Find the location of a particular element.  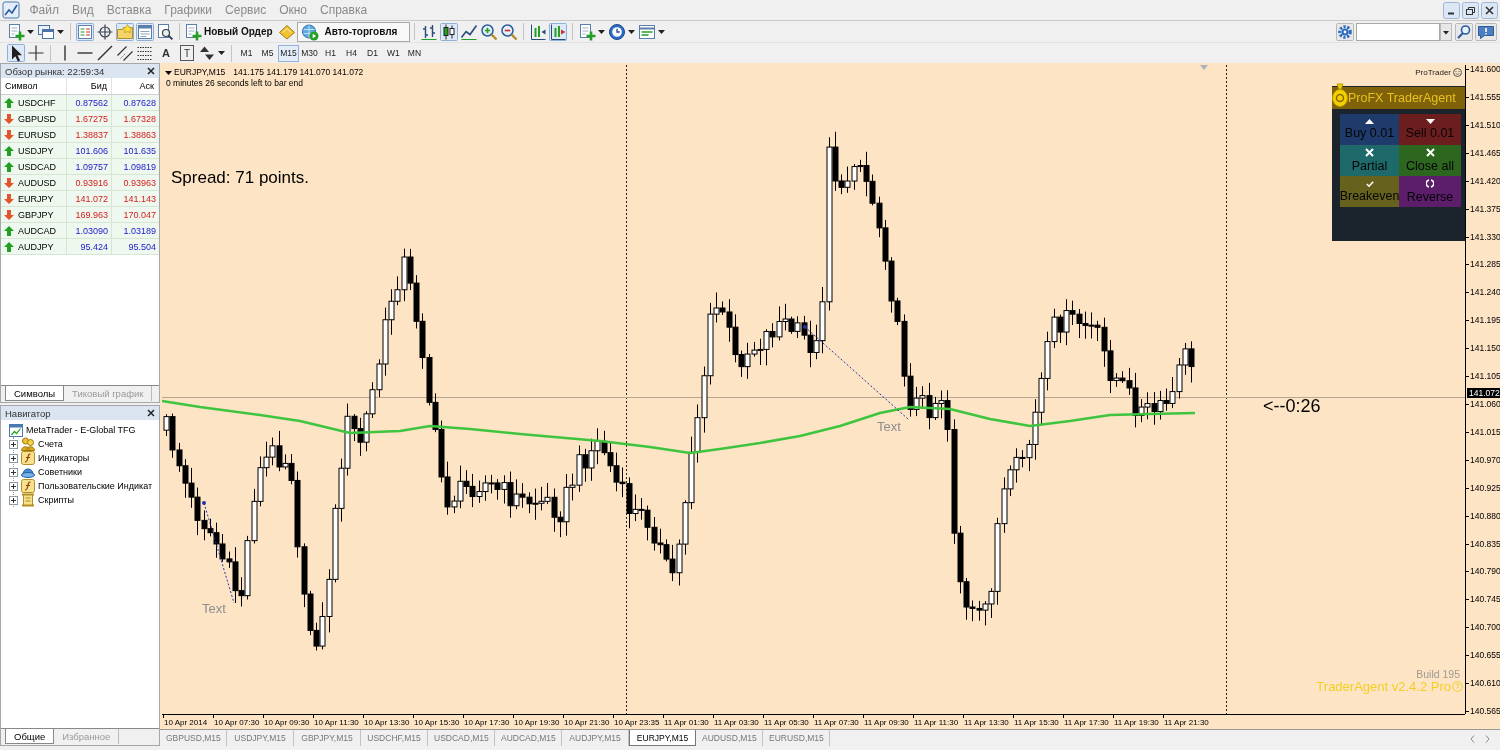

timeframe-button: M5 is located at coordinates (267, 53).